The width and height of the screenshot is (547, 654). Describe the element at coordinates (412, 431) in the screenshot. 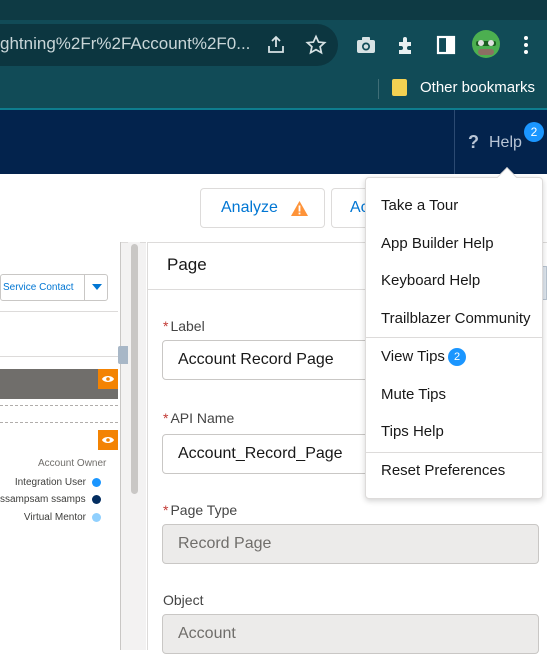

I see `menu-item-tips-help: Tips Help` at that location.